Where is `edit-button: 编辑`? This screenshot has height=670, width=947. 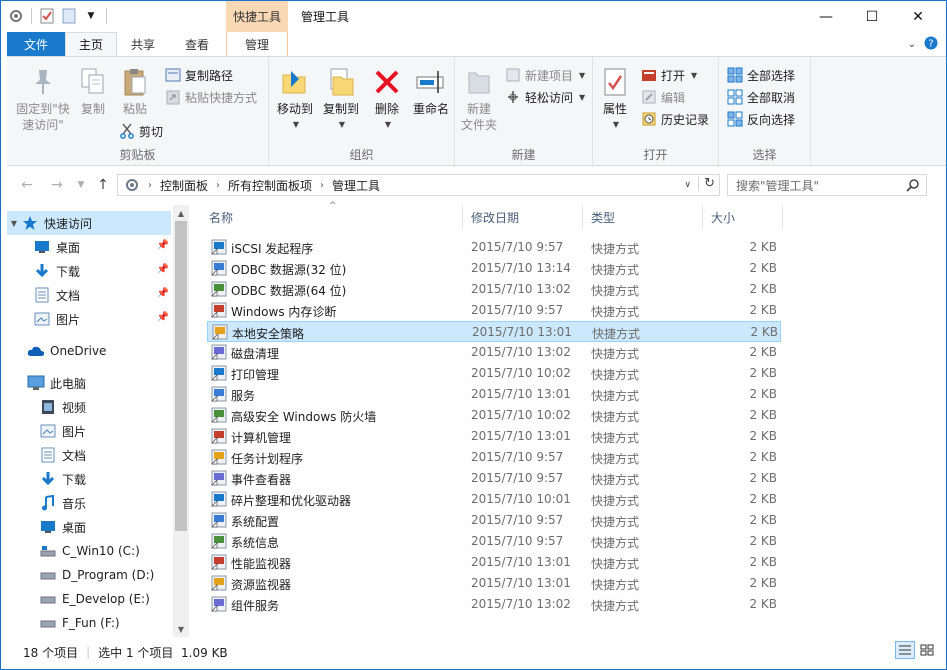 edit-button: 编辑 is located at coordinates (663, 97).